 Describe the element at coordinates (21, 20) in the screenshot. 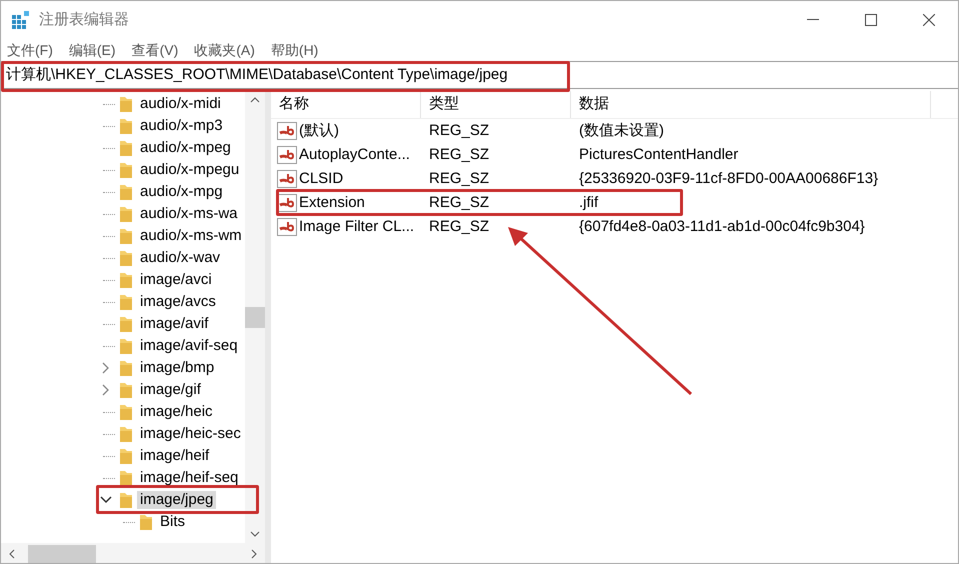

I see `registry-app-icon` at that location.